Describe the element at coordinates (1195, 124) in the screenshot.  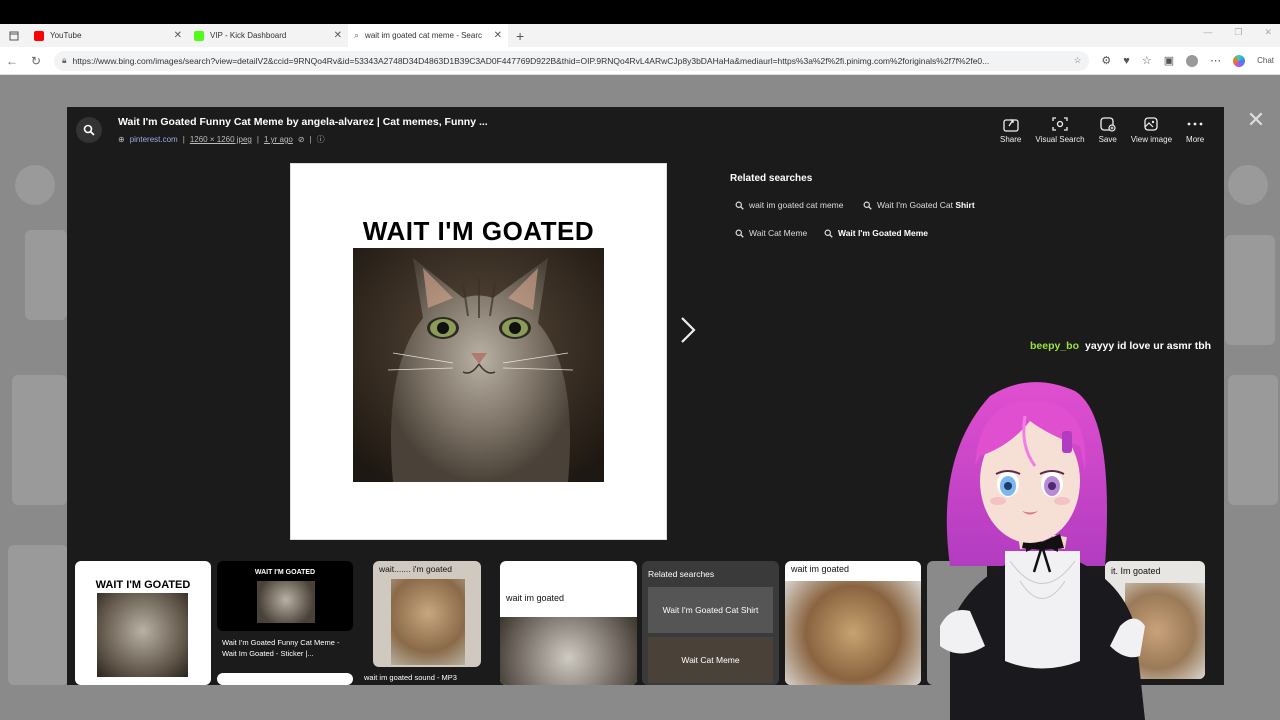
I see `more-icon` at that location.